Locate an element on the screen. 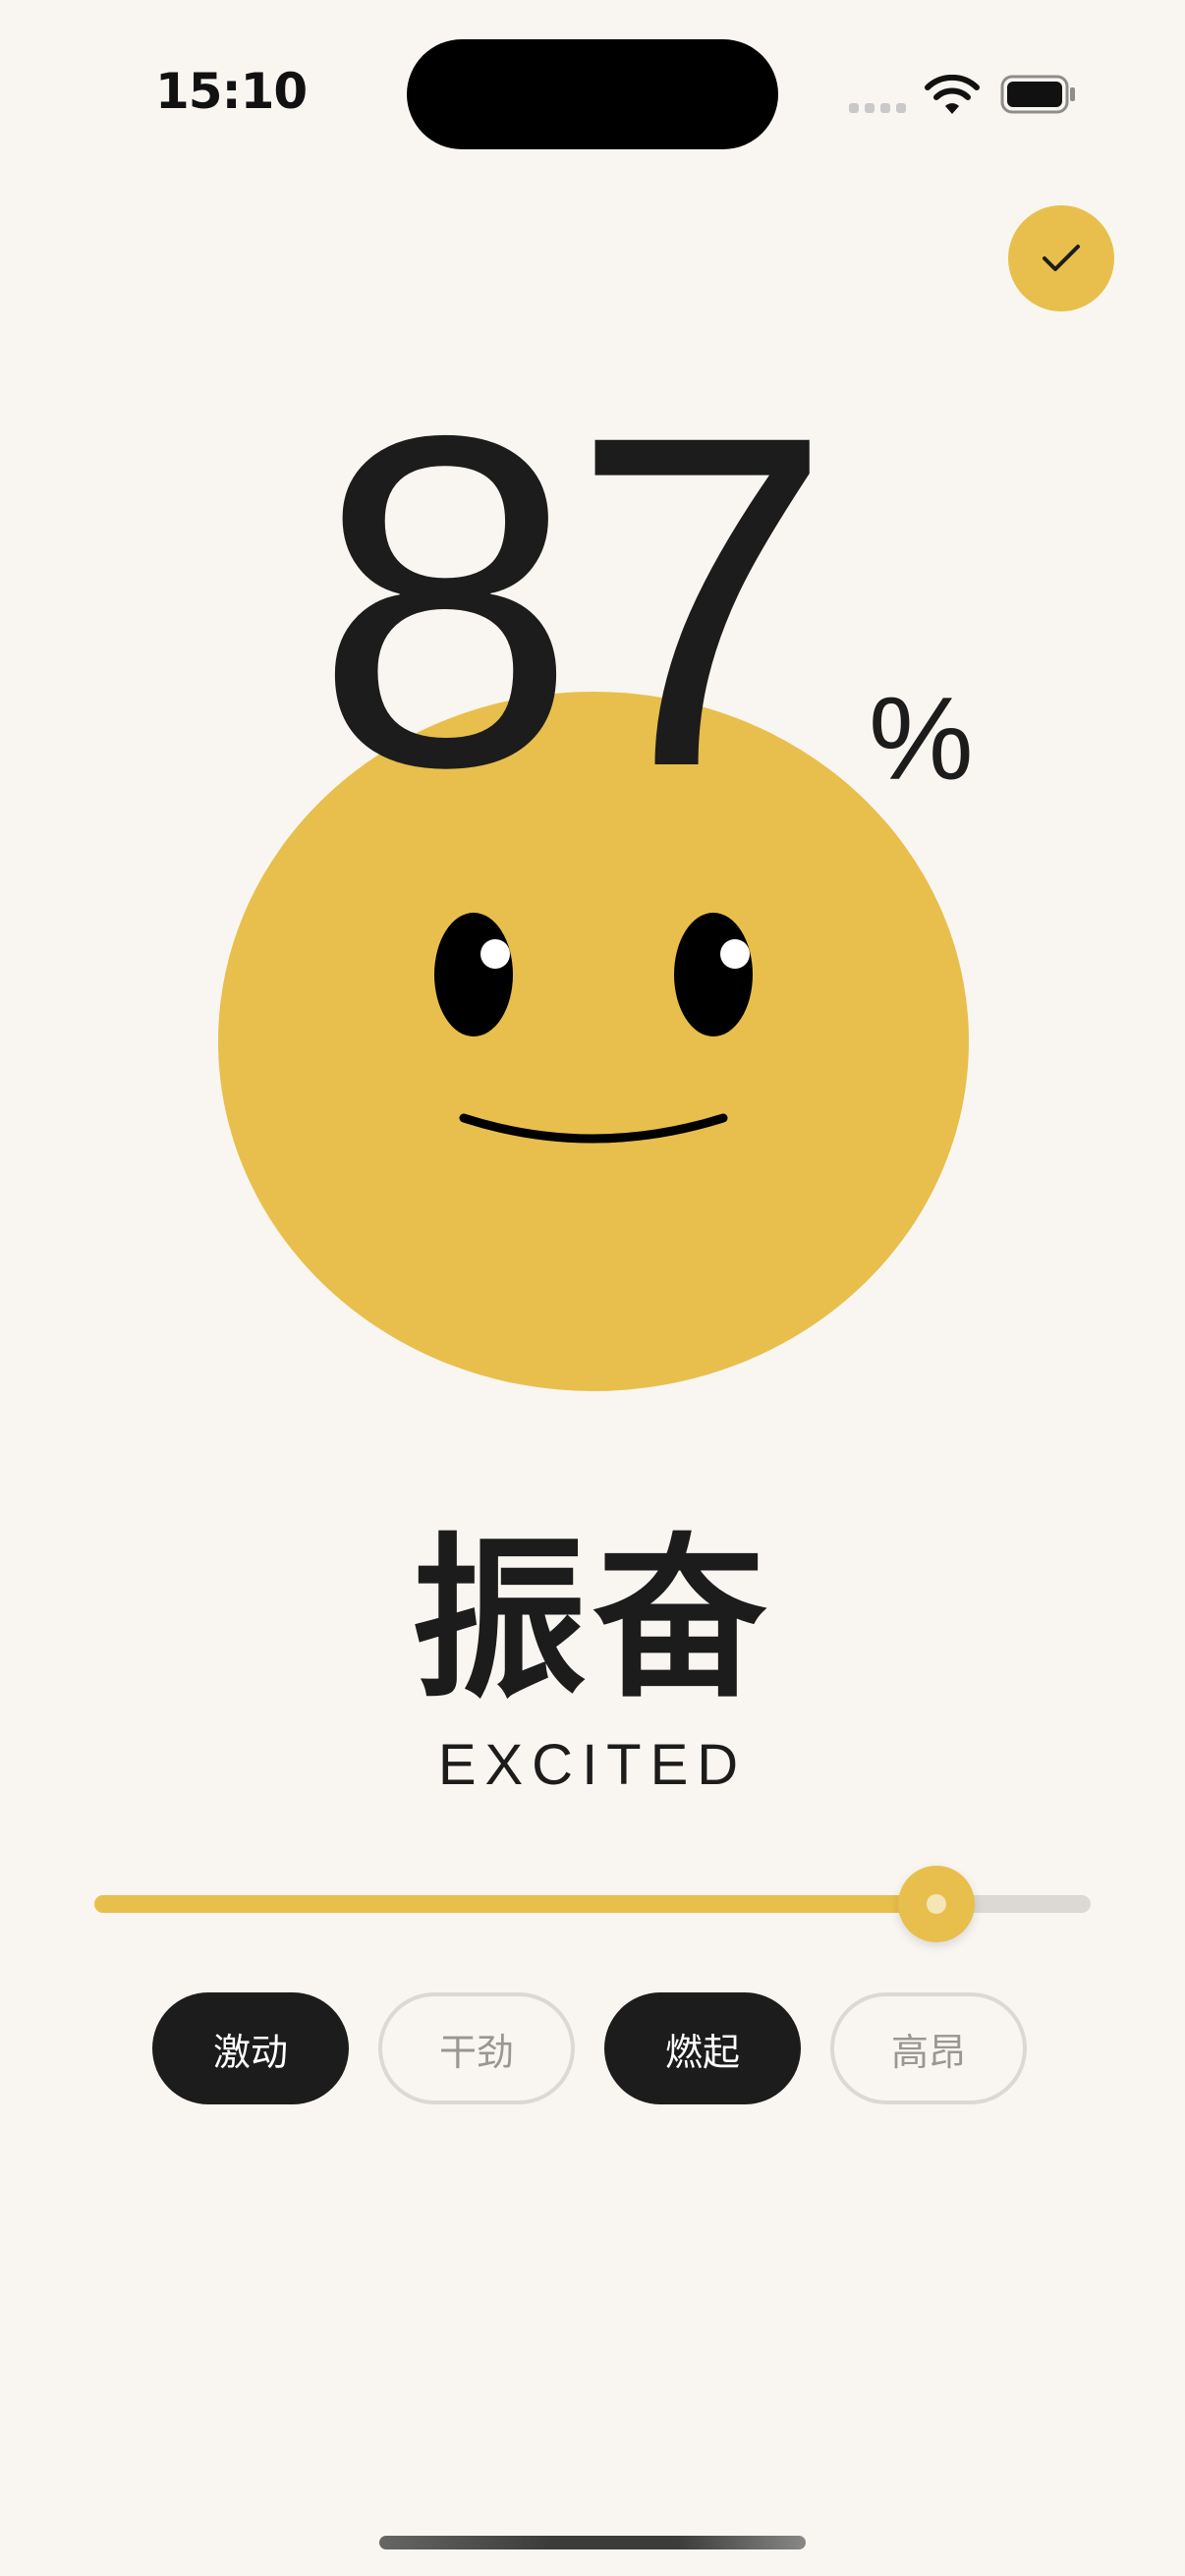  right-eye-highlight is located at coordinates (735, 954).